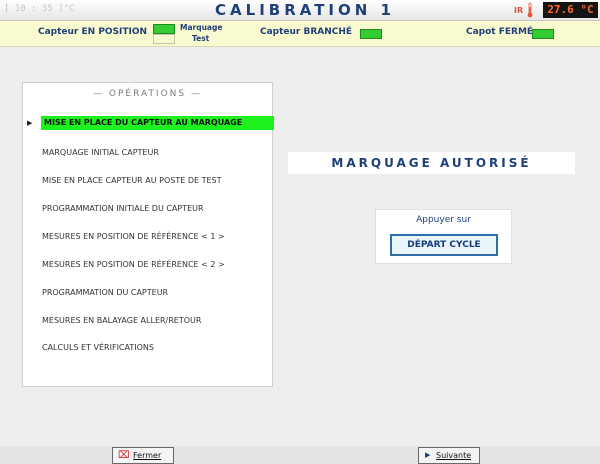 This screenshot has width=600, height=464. I want to click on status-banner: MARQUAGE AUTORISÉ, so click(431, 163).